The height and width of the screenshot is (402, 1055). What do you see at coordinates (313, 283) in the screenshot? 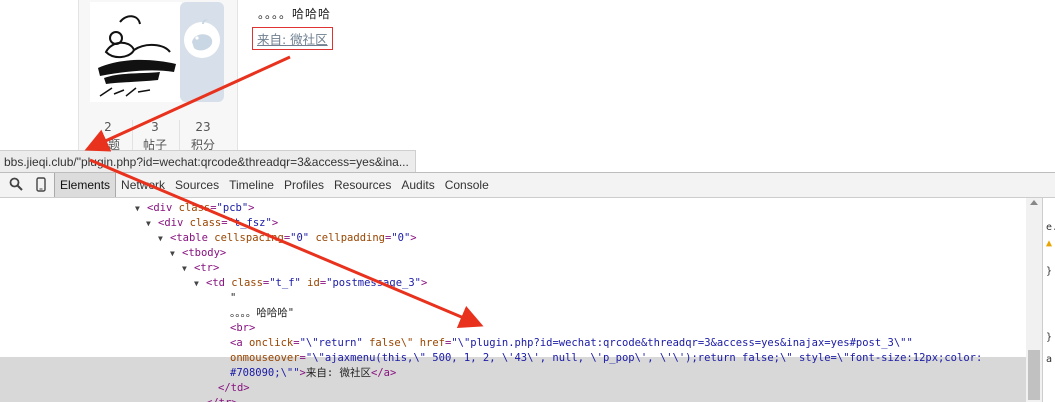
I see `code-token: id` at bounding box center [313, 283].